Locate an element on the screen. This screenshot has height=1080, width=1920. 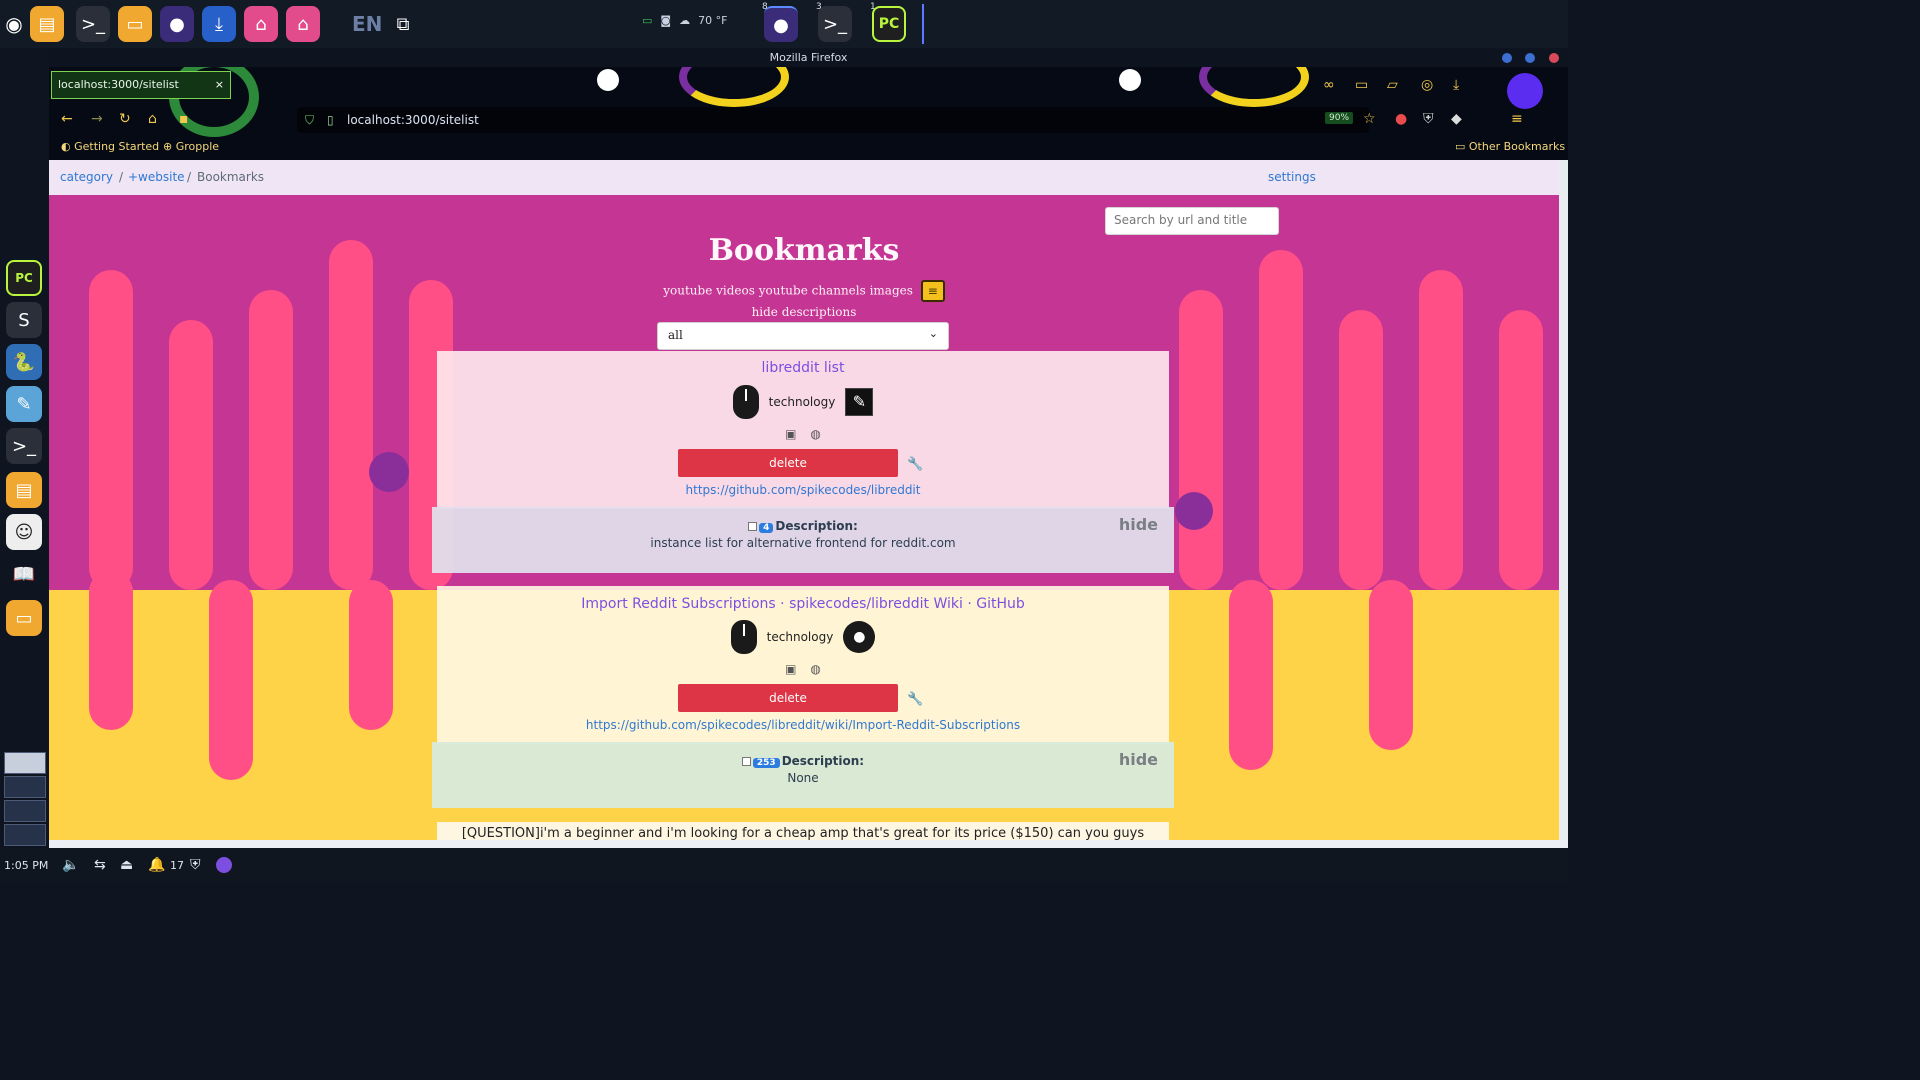
menu-logo-icon: ◉ is located at coordinates (14, 24).